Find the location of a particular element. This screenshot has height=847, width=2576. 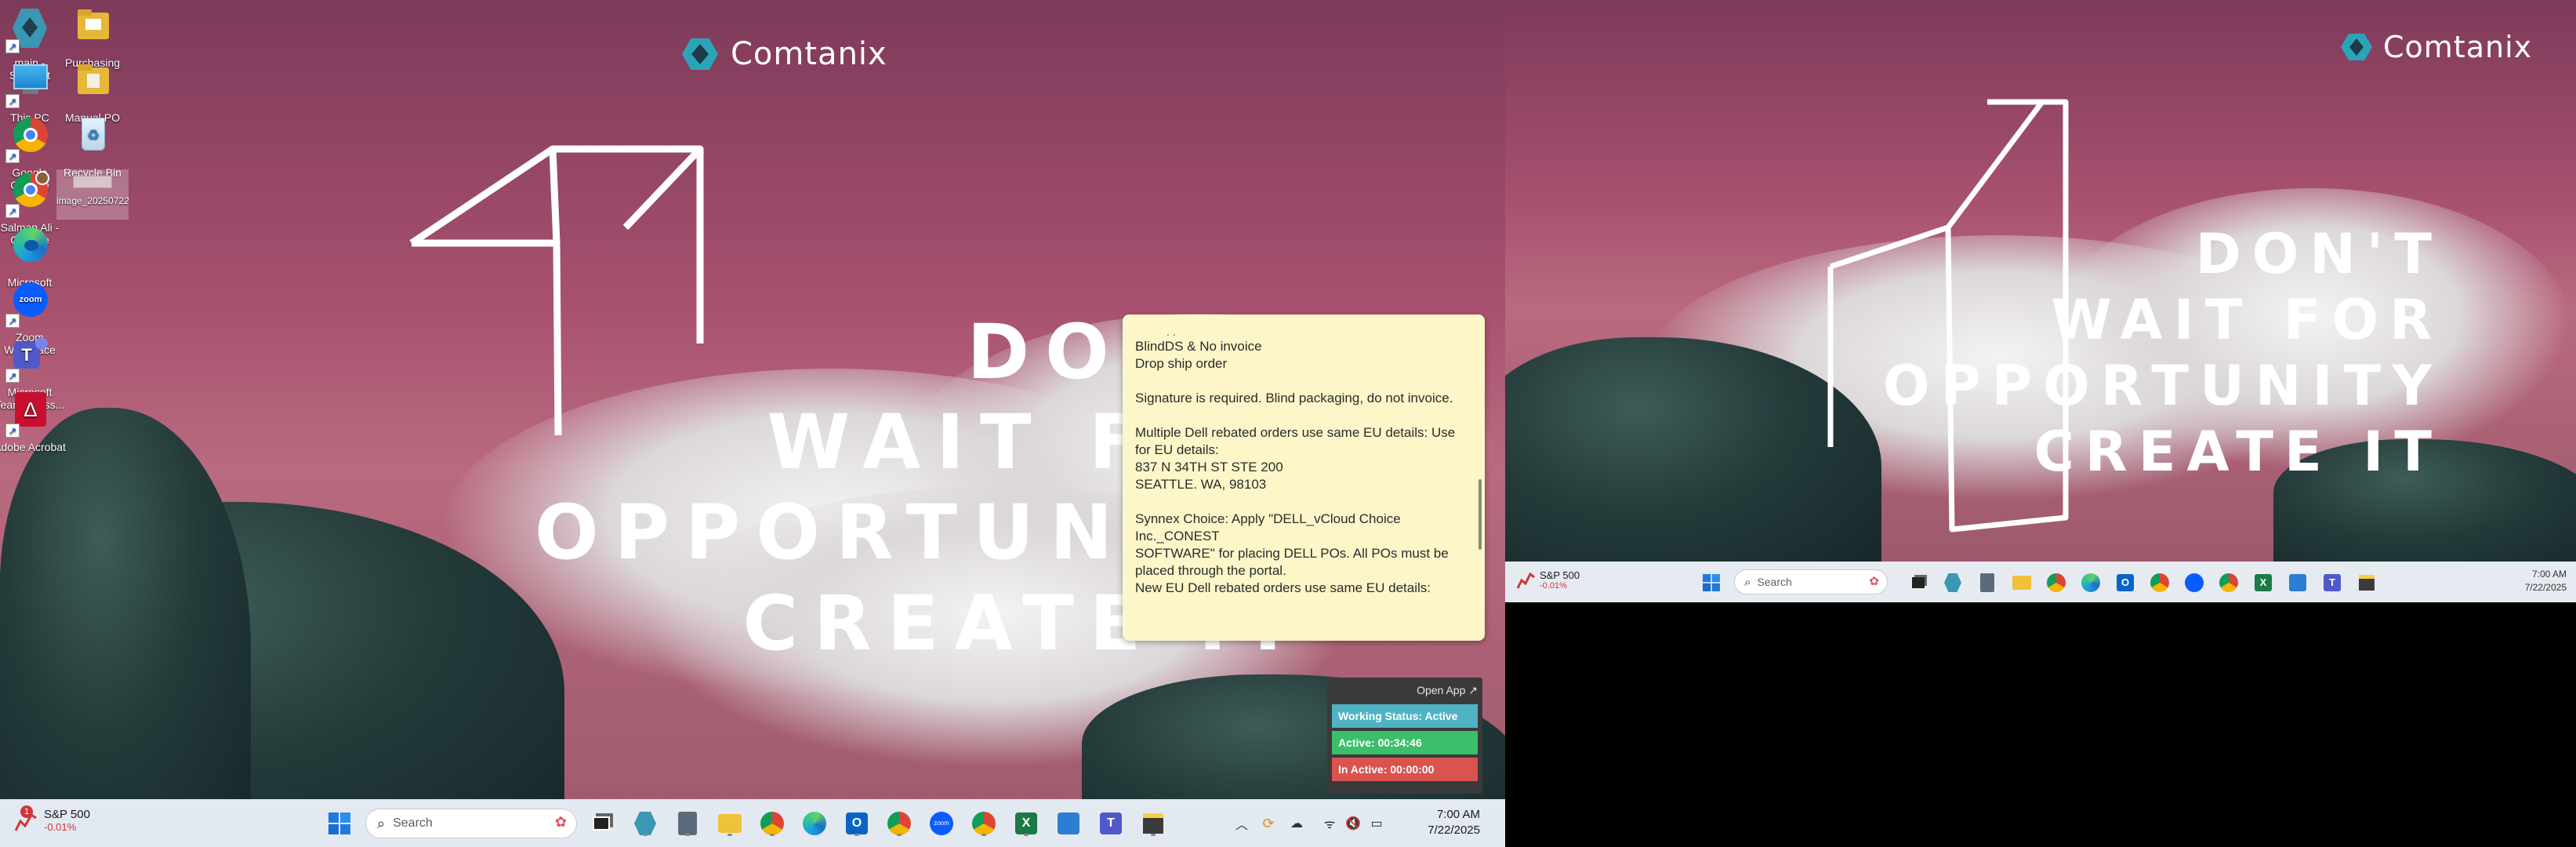

snipping-tool-icon is located at coordinates (1069, 823).